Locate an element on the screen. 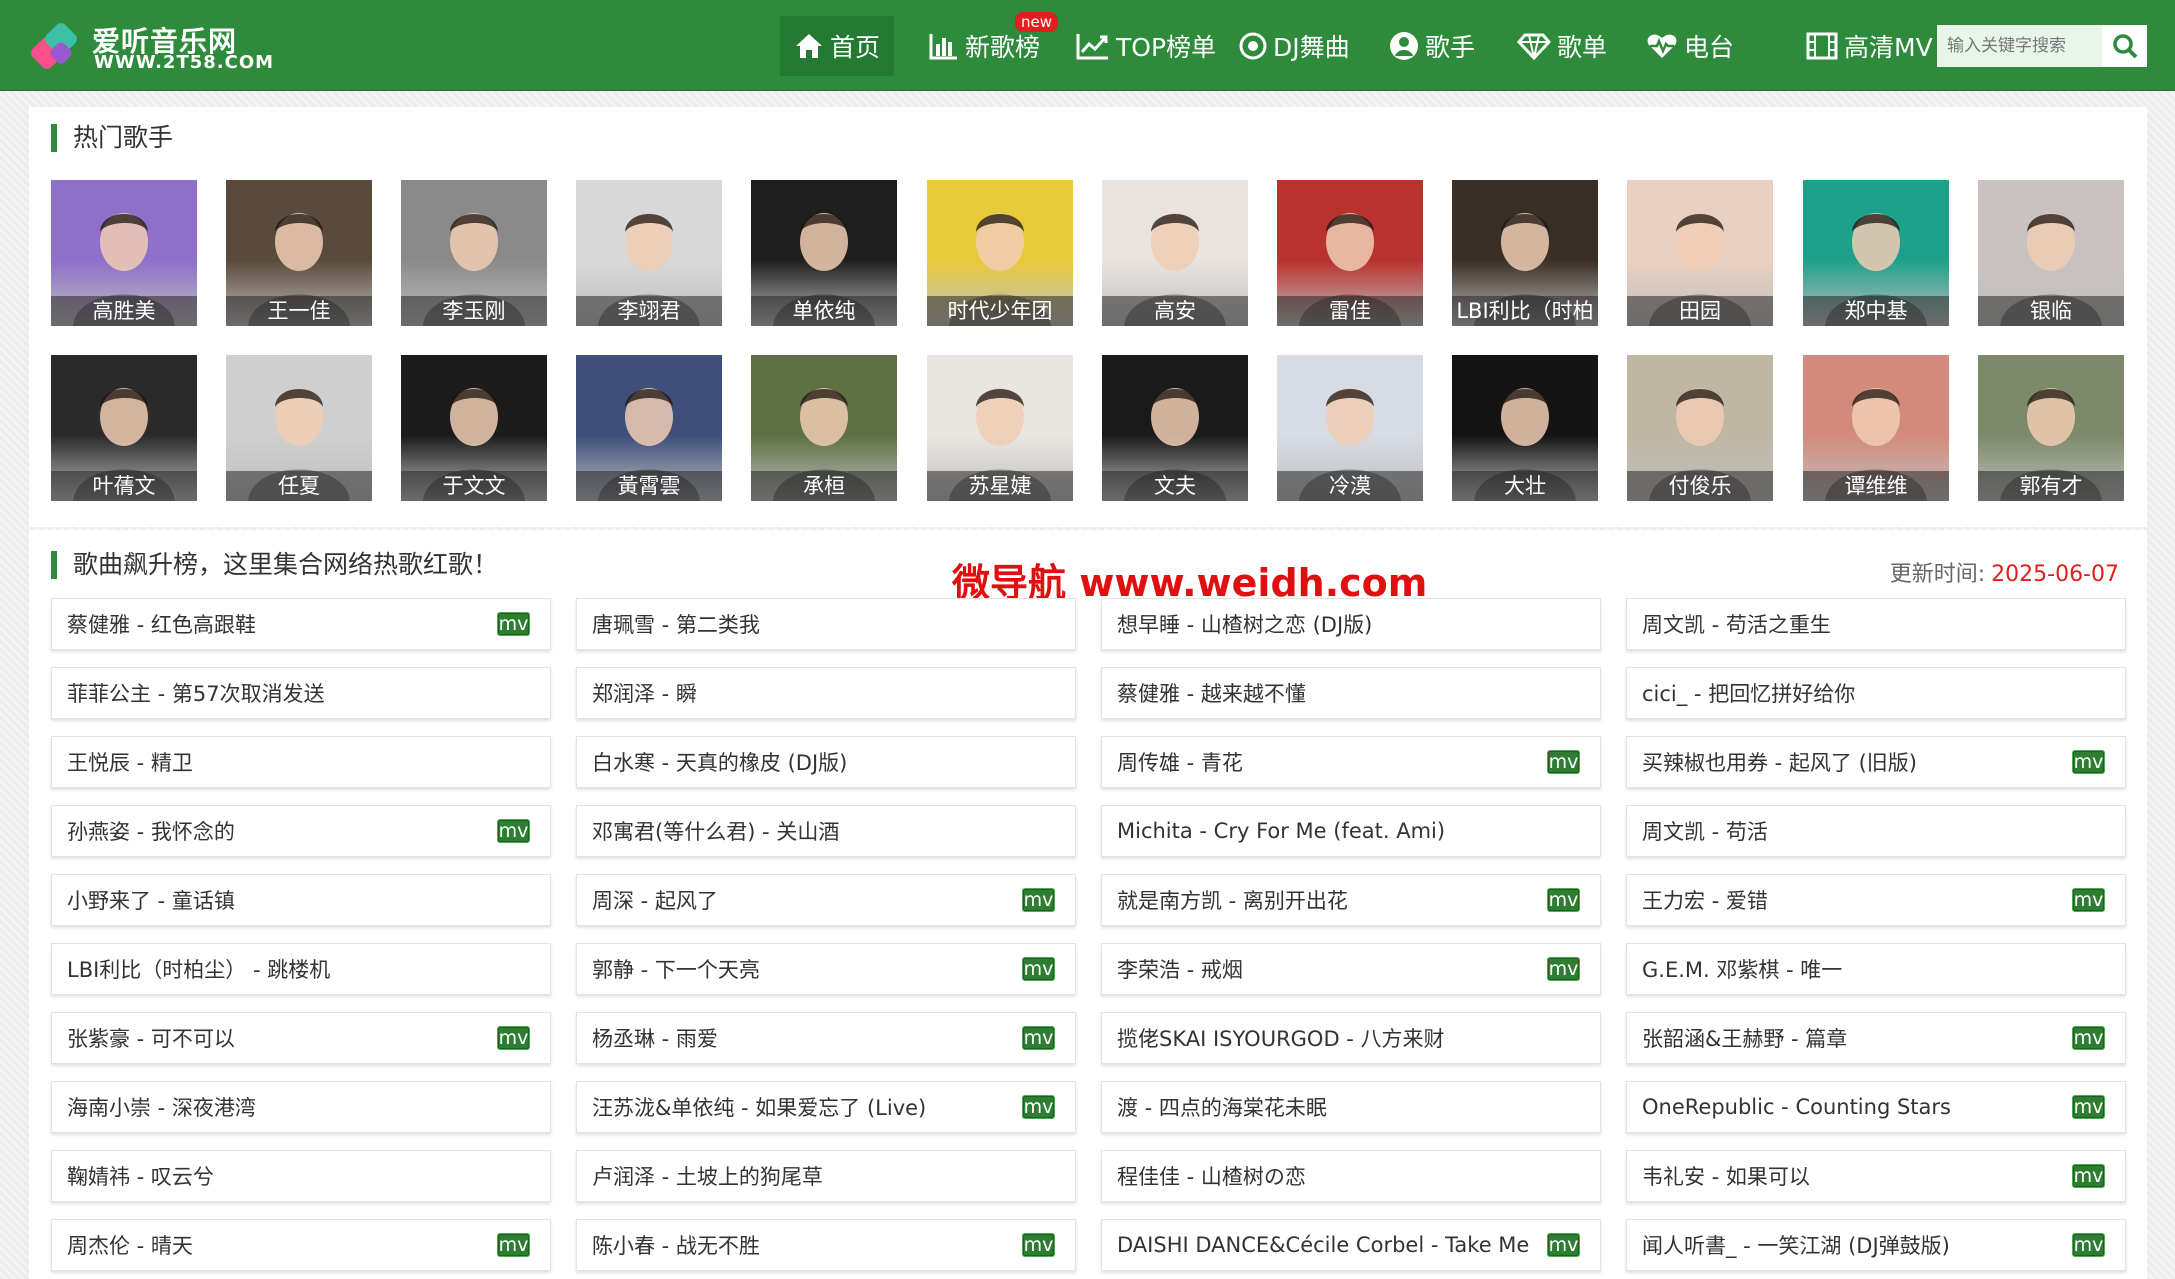 The height and width of the screenshot is (1279, 2175). song-item: 菲菲公主 - 第57次取消发送 is located at coordinates (301, 693).